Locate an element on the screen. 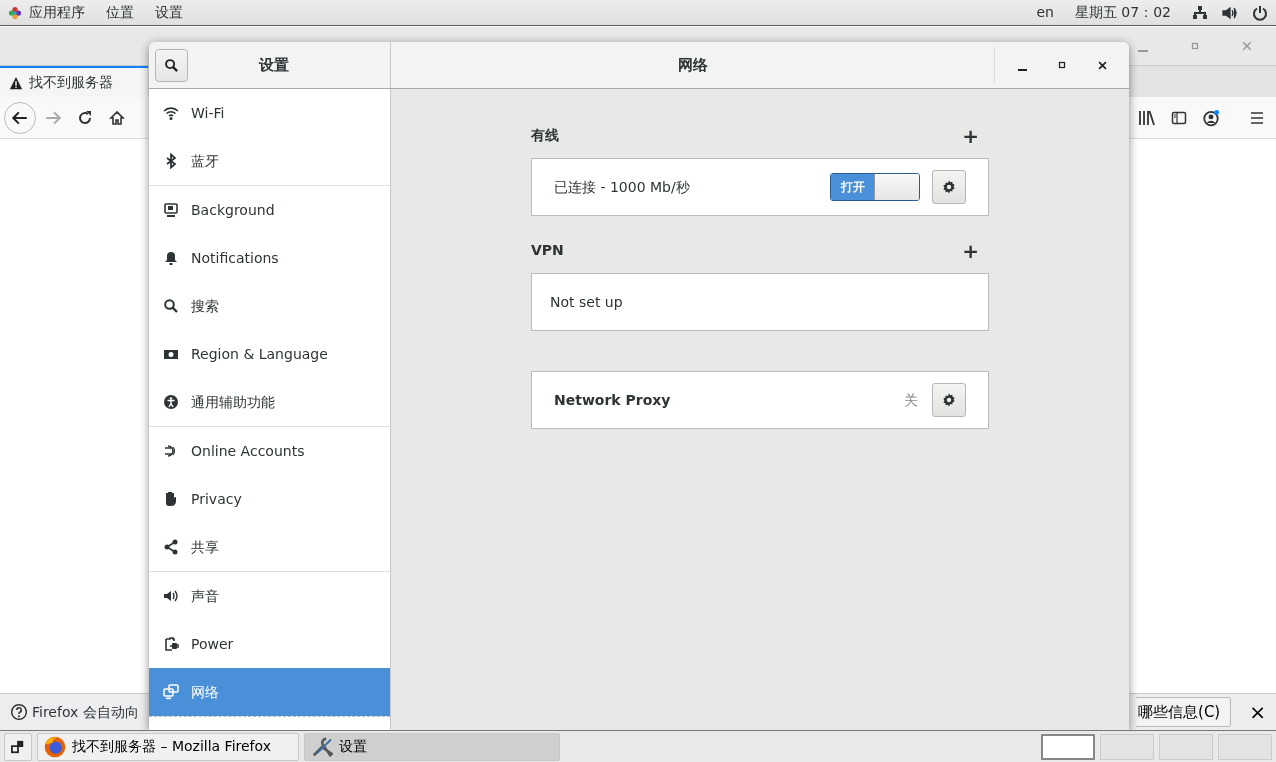 The width and height of the screenshot is (1276, 762). home-icon is located at coordinates (117, 117).